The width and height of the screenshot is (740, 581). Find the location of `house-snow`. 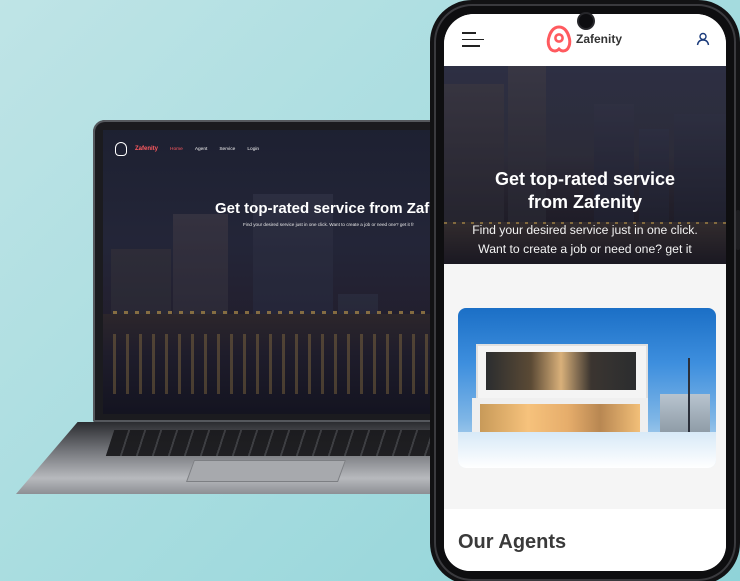

house-snow is located at coordinates (587, 450).